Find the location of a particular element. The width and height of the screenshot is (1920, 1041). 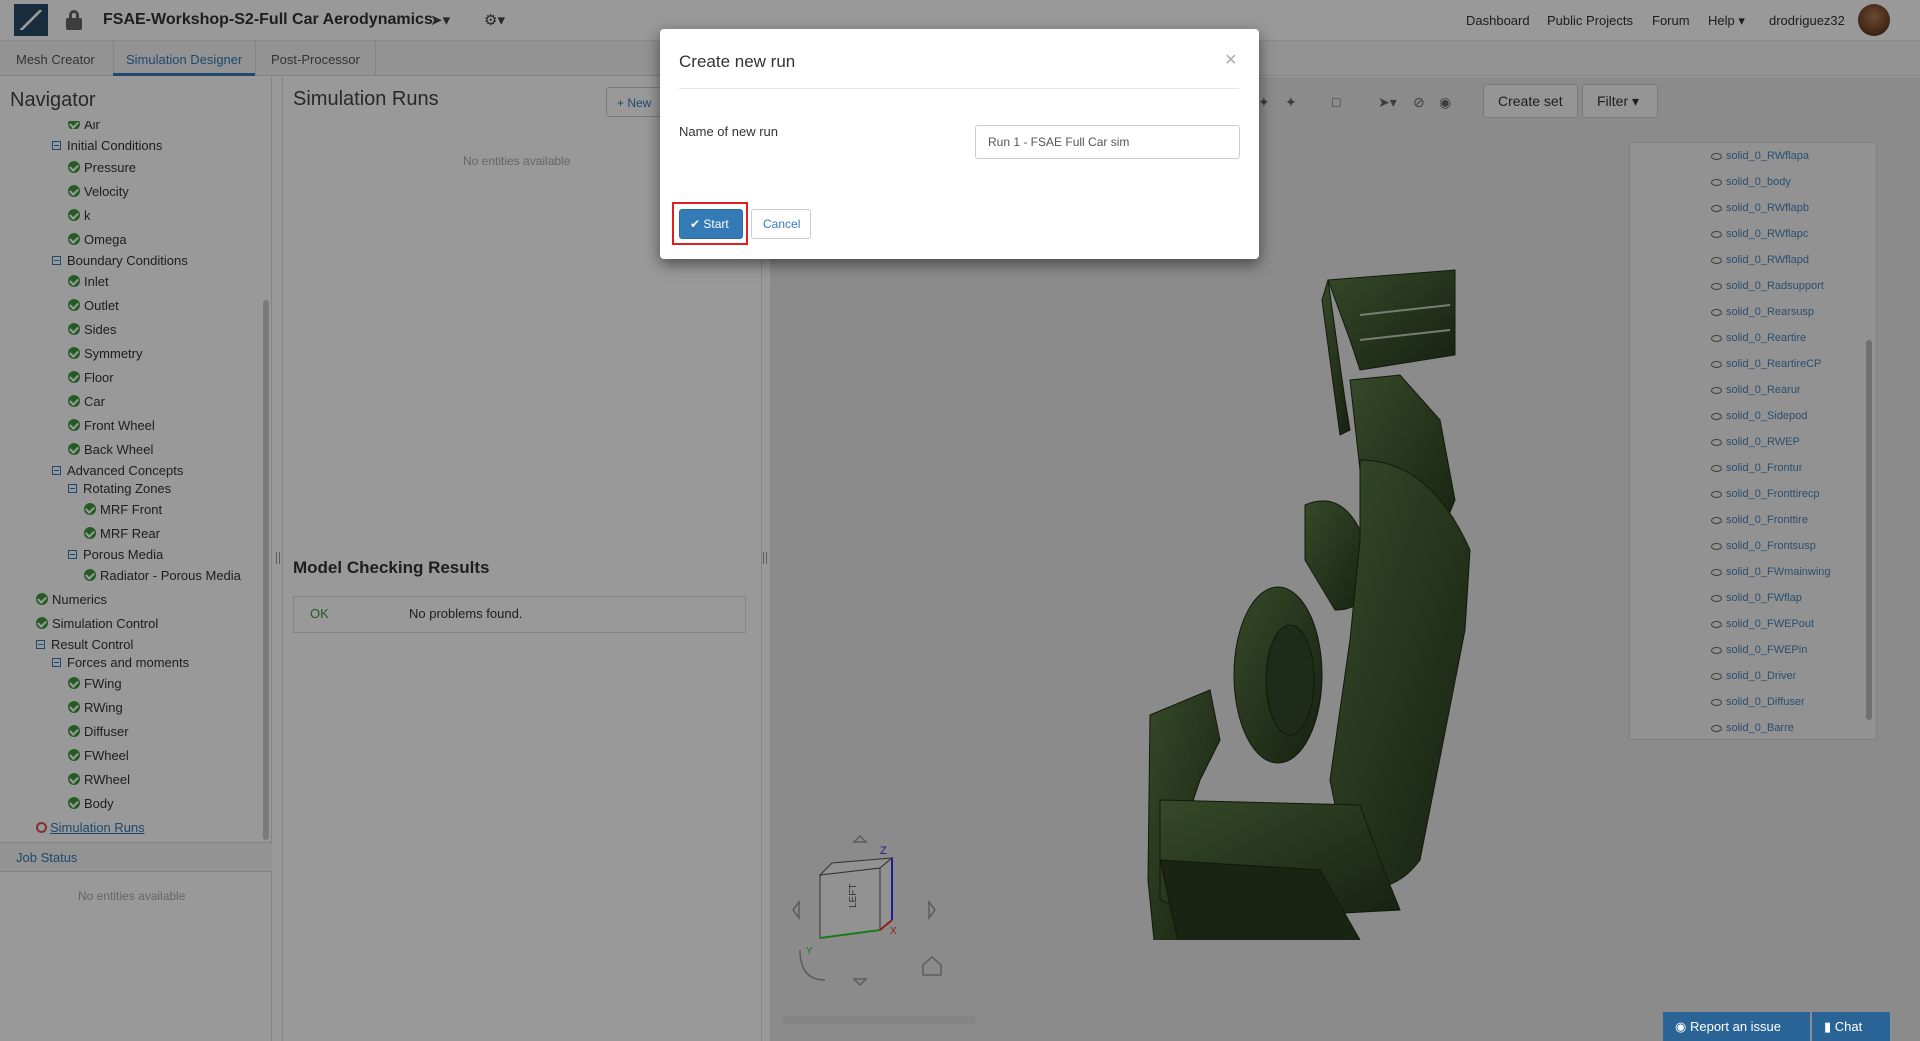

check-icon: ✔ is located at coordinates (695, 224).